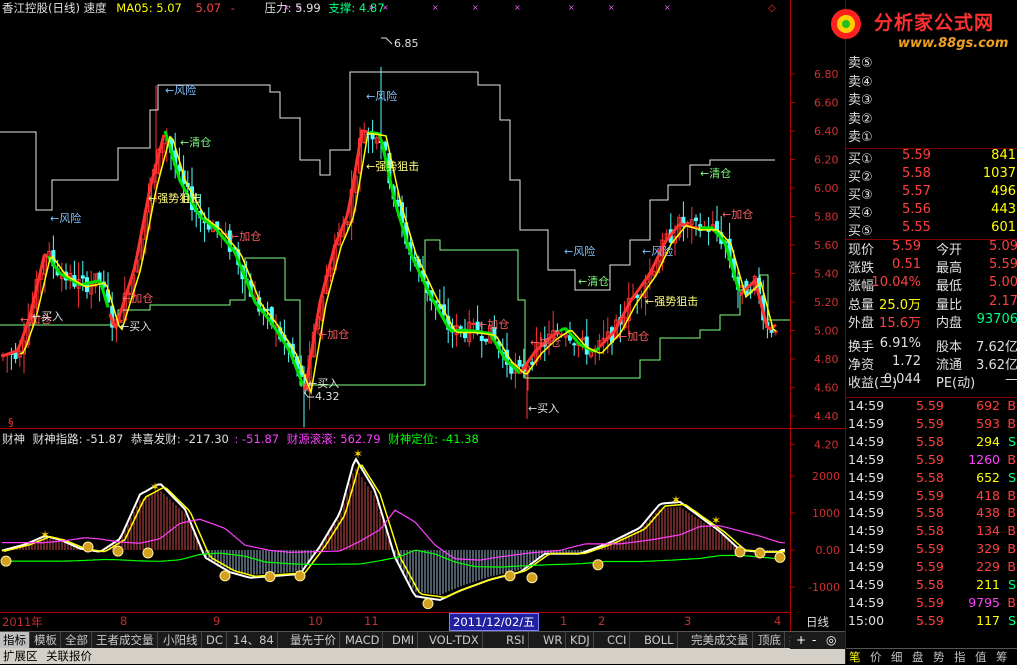 The width and height of the screenshot is (1017, 665). What do you see at coordinates (916, 191) in the screenshot?
I see `buy-price: 5.57` at bounding box center [916, 191].